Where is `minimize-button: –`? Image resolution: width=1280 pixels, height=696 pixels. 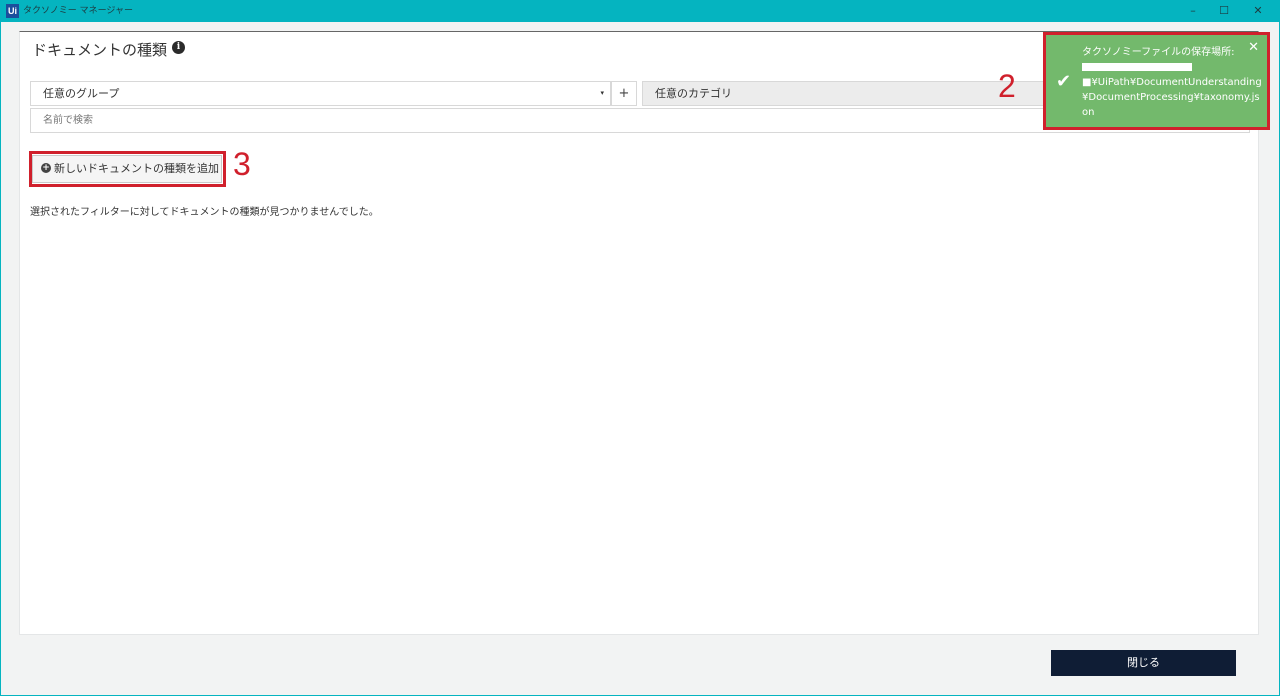 minimize-button: – is located at coordinates (1193, 11).